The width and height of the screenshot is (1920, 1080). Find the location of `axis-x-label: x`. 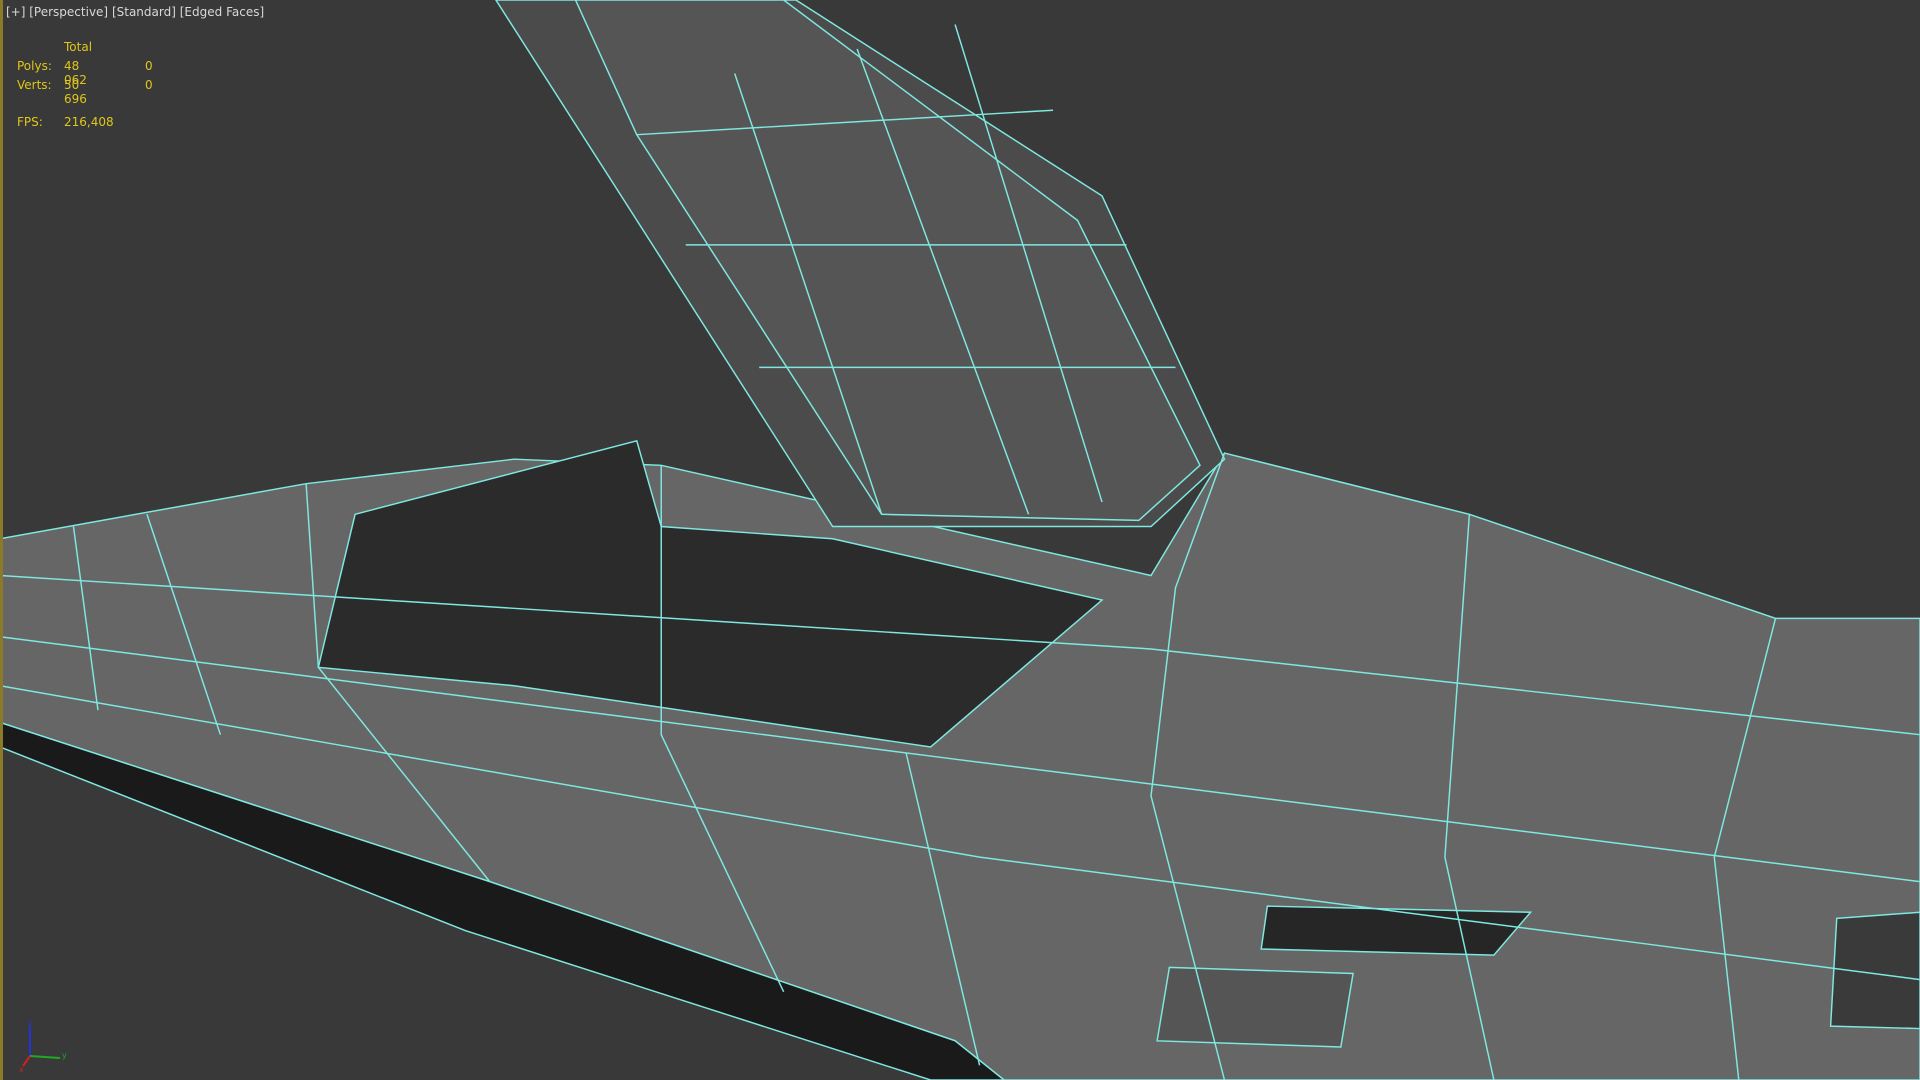

axis-x-label: x is located at coordinates (21, 1069).